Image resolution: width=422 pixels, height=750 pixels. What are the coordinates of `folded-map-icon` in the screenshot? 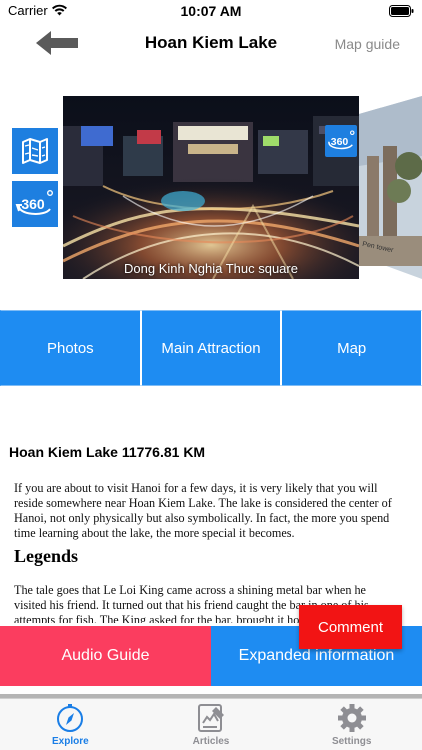 It's located at (35, 151).